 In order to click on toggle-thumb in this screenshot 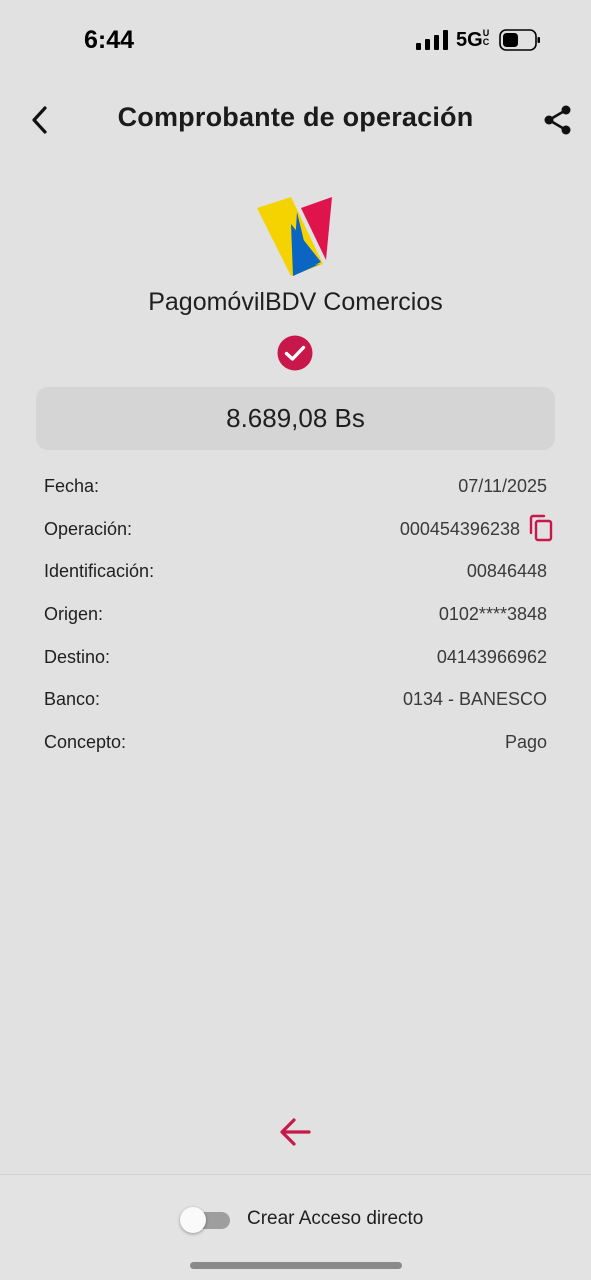, I will do `click(193, 1220)`.